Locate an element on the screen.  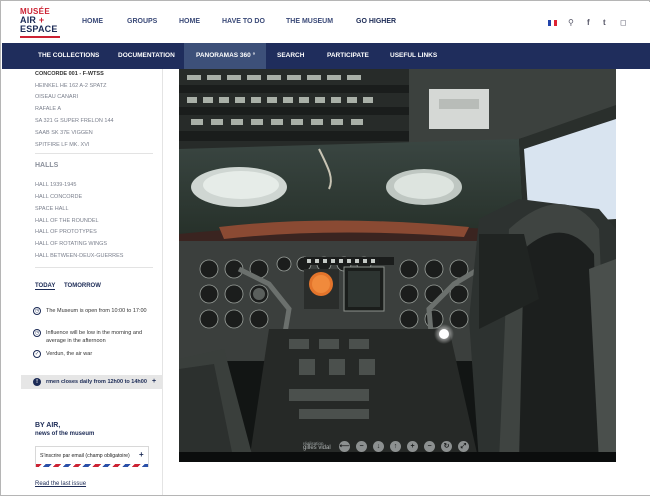
top-nav-have-to-do: HAVE TO DO is located at coordinates (243, 21).